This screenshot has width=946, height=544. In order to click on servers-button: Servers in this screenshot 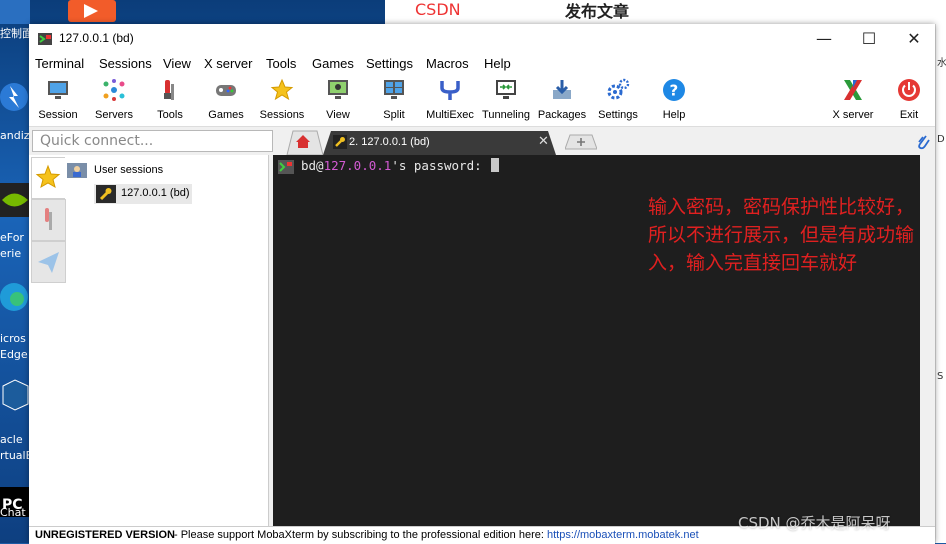, I will do `click(114, 100)`.